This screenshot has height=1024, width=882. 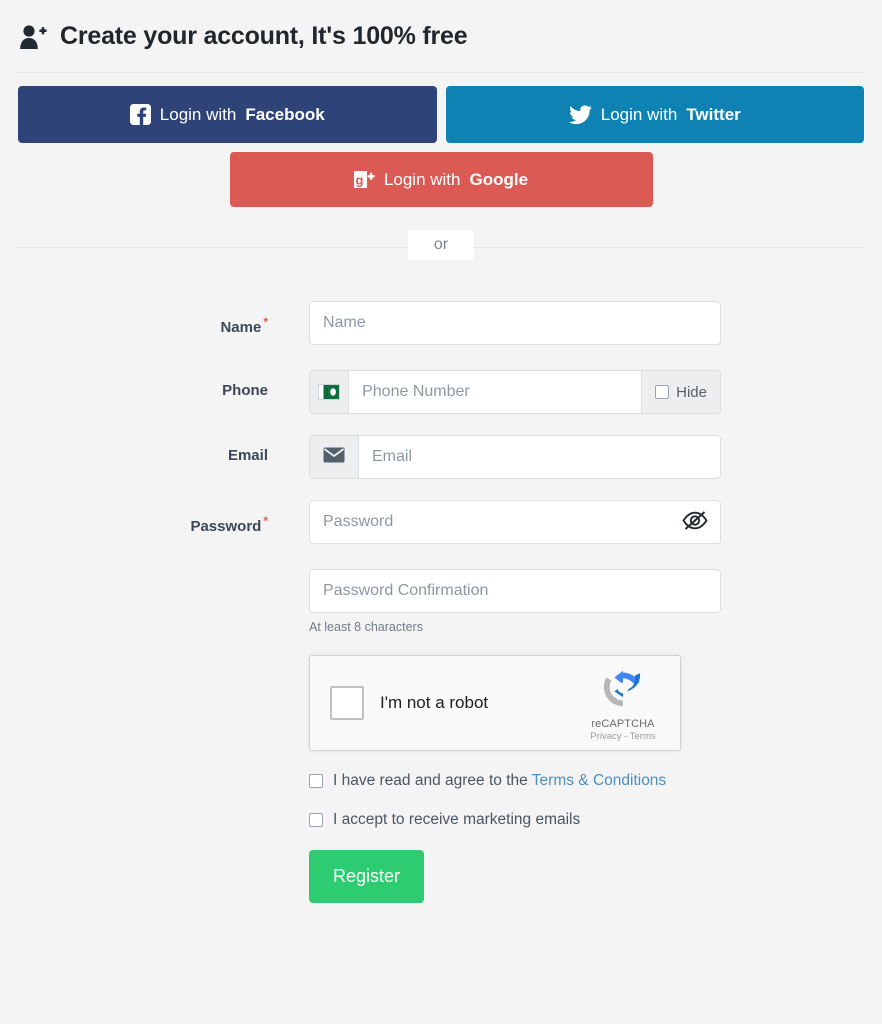 What do you see at coordinates (639, 114) in the screenshot?
I see `twitter-button-prefix: Login with` at bounding box center [639, 114].